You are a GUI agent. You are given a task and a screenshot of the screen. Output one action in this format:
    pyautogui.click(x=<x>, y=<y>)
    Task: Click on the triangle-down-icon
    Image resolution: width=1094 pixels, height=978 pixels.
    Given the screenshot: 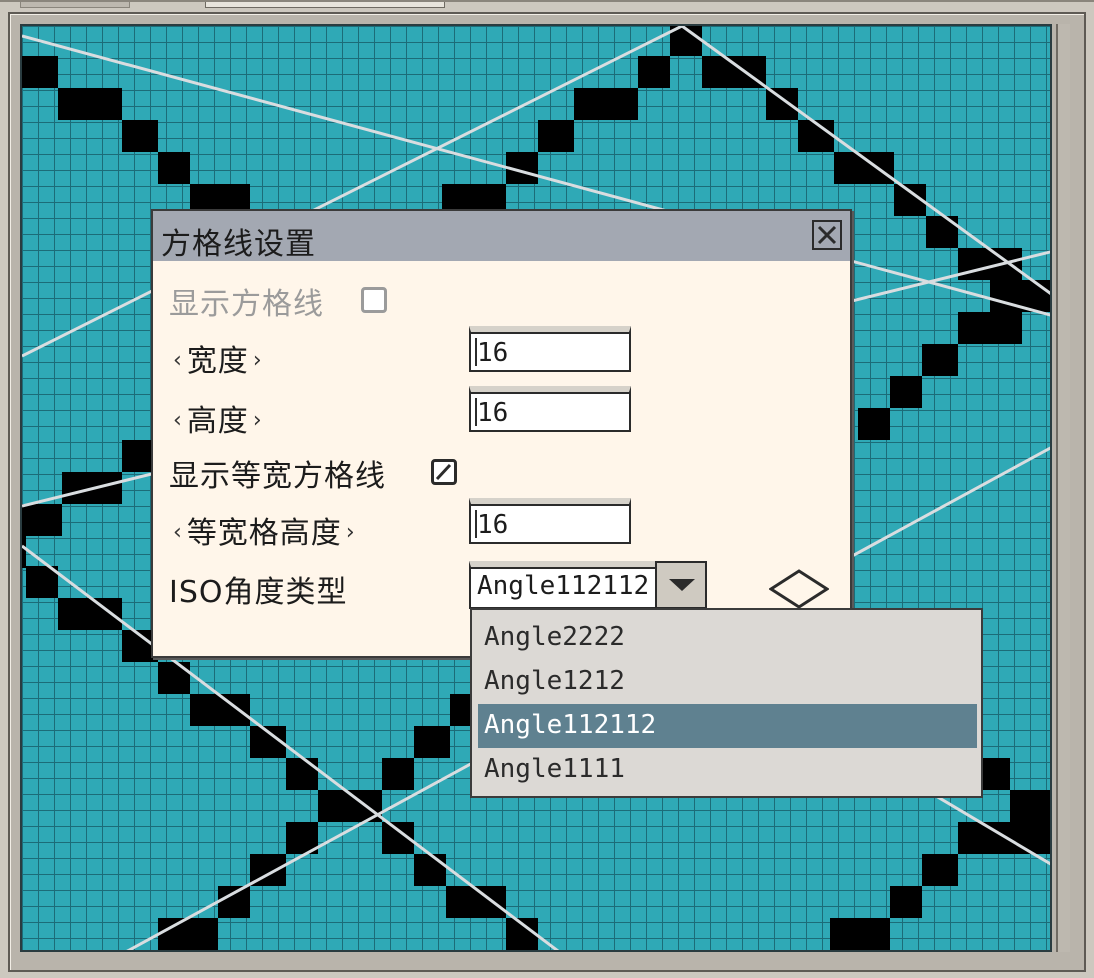 What is the action you would take?
    pyautogui.click(x=682, y=585)
    